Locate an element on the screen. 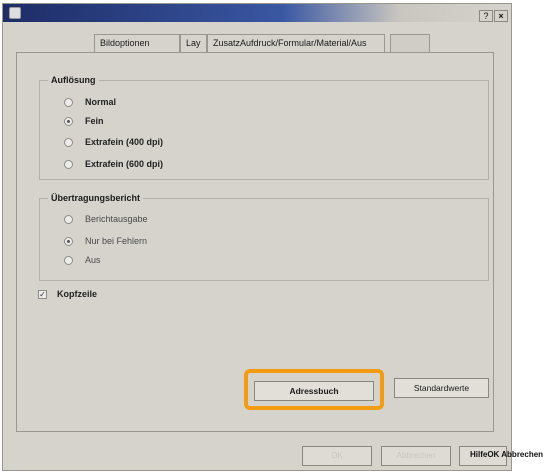 The height and width of the screenshot is (474, 545). radio-nur-bei-fehlern is located at coordinates (68, 241).